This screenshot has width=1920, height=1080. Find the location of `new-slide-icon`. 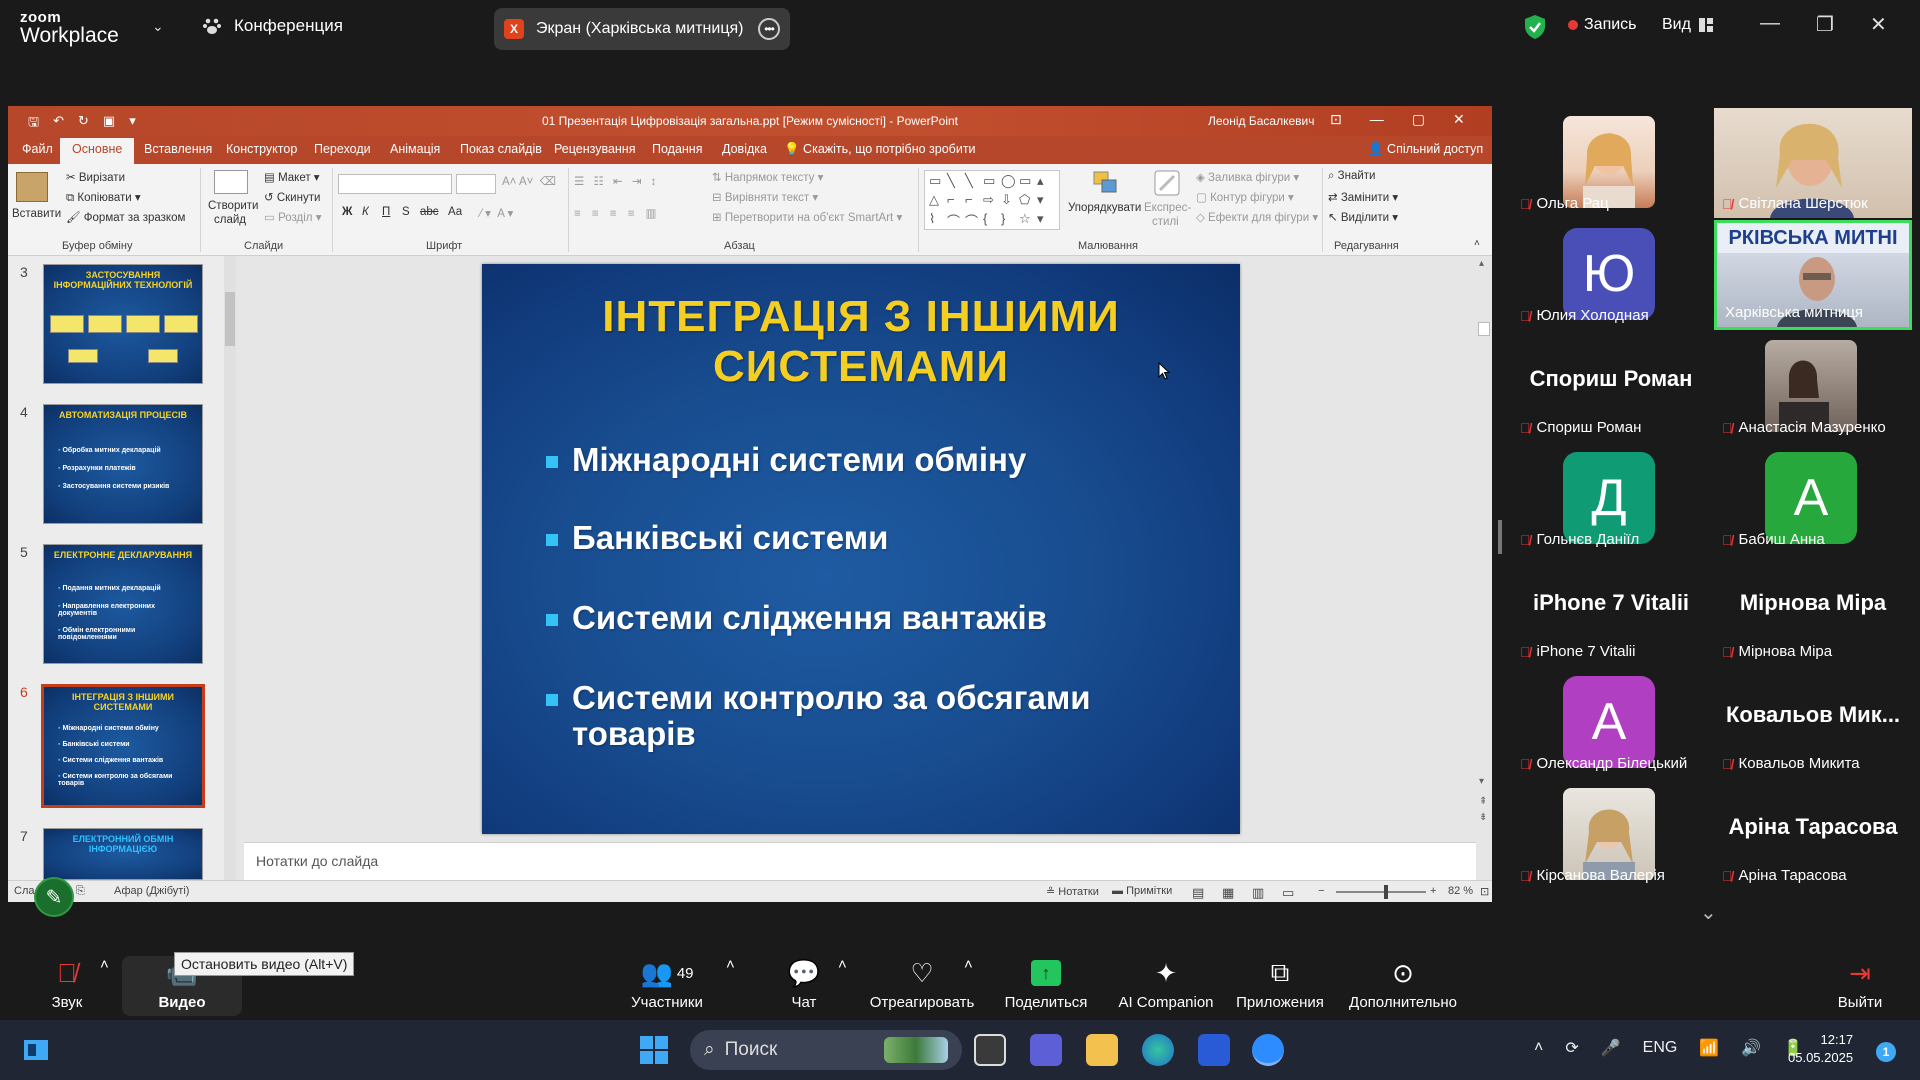

new-slide-icon is located at coordinates (231, 182).